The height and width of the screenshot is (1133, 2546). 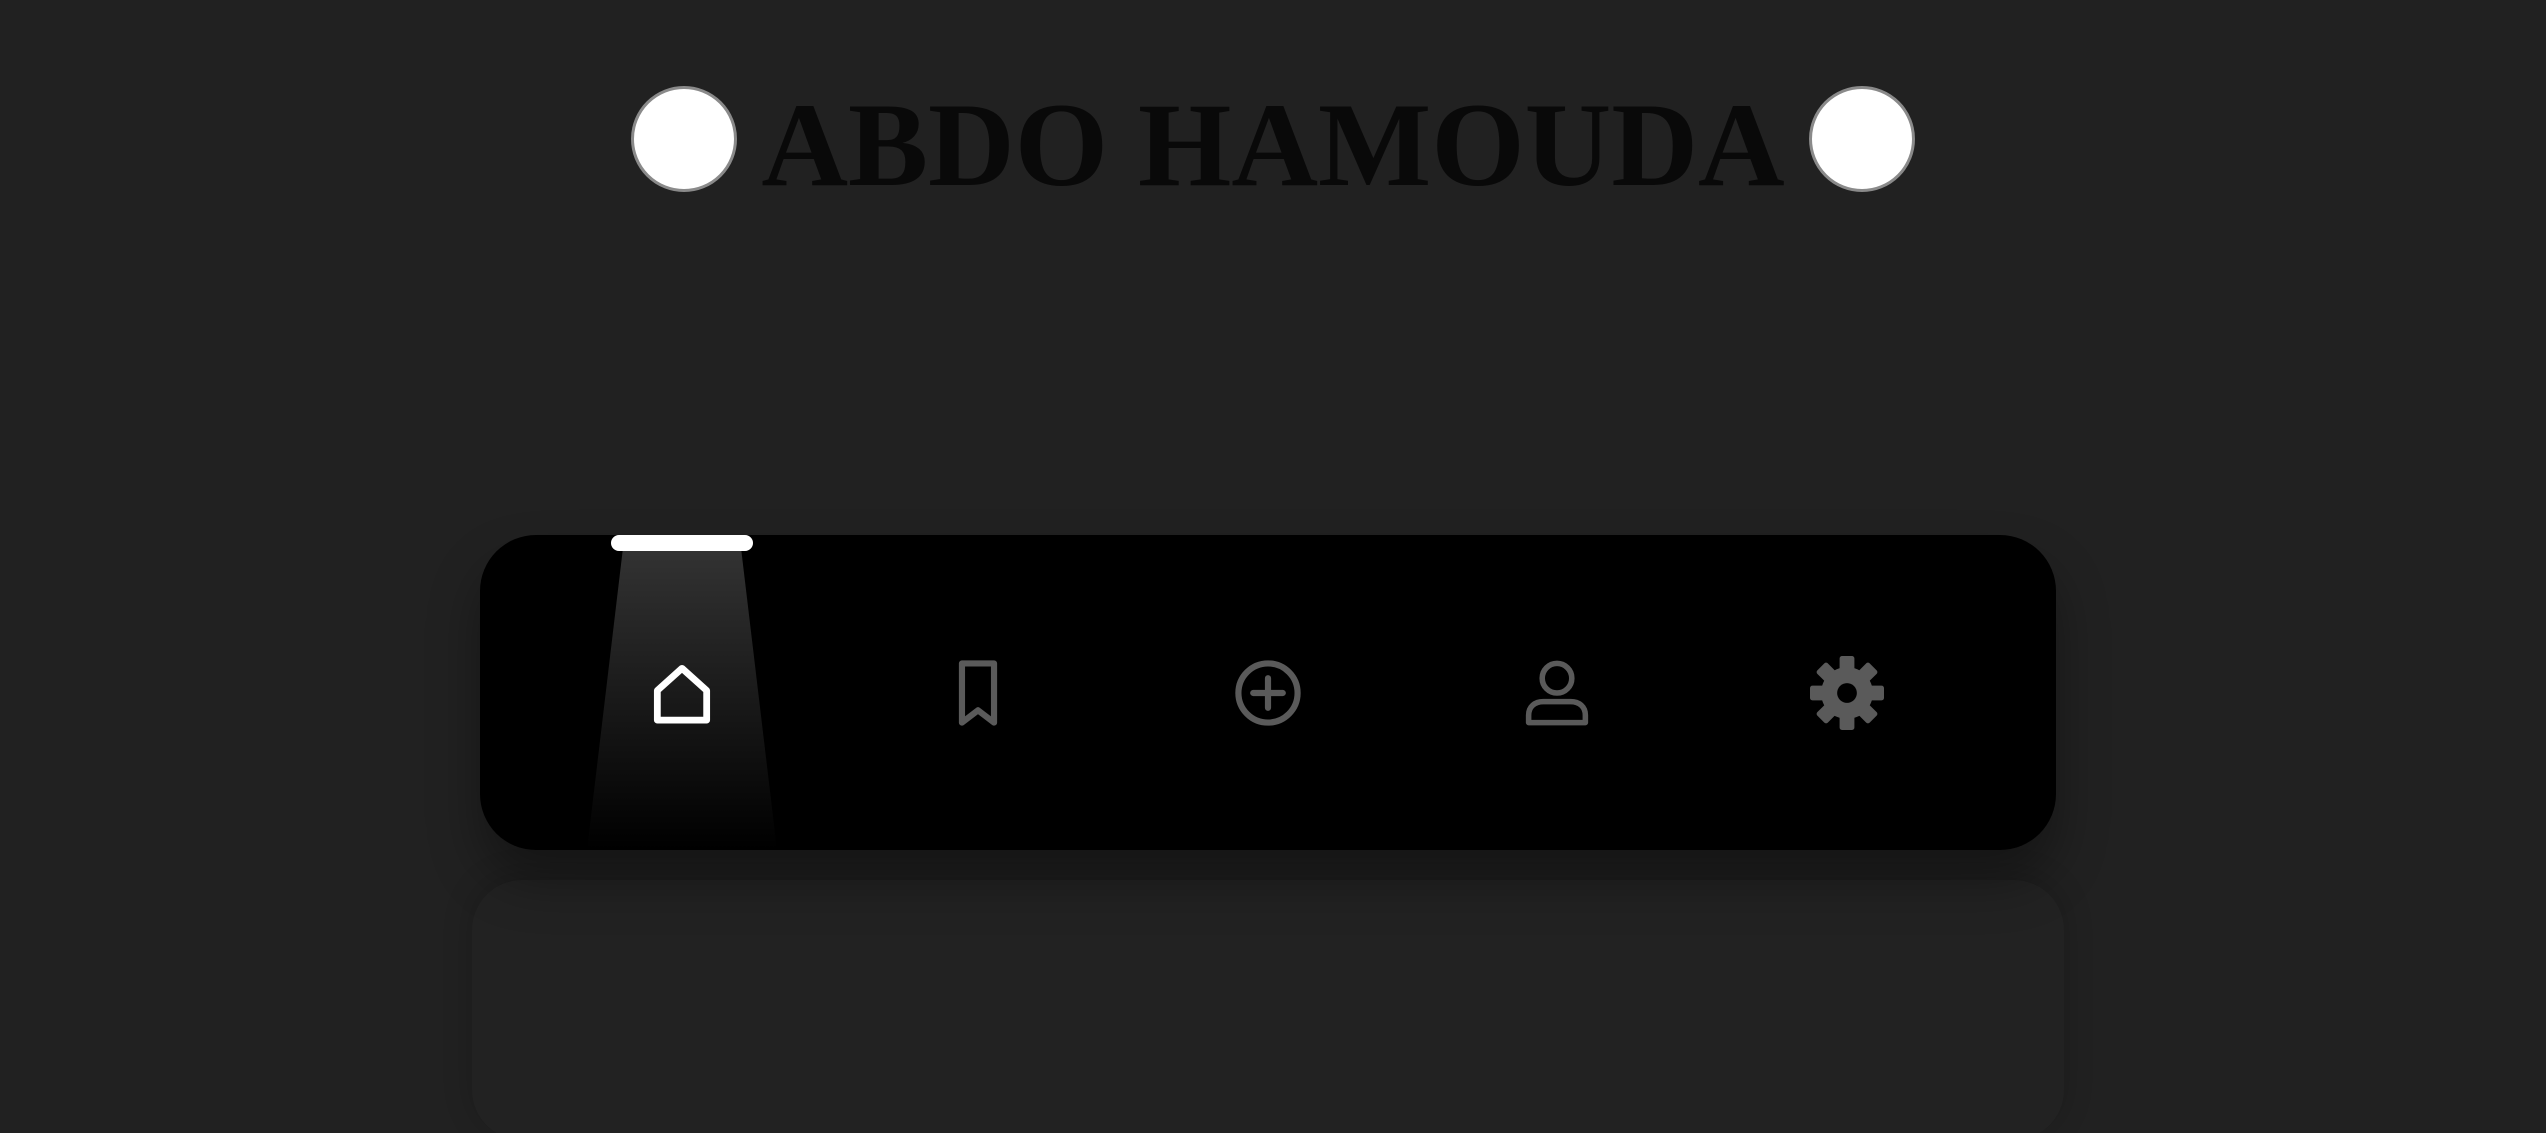 I want to click on active-indicator, so click(x=682, y=543).